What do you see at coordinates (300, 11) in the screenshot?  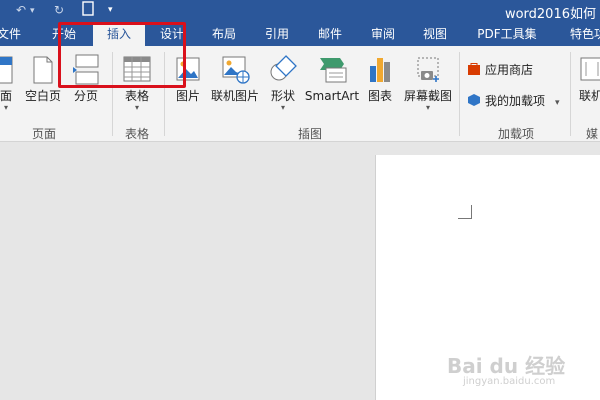 I see `title-bar: ↶ ▾ ↻ ▾ word2016如何` at bounding box center [300, 11].